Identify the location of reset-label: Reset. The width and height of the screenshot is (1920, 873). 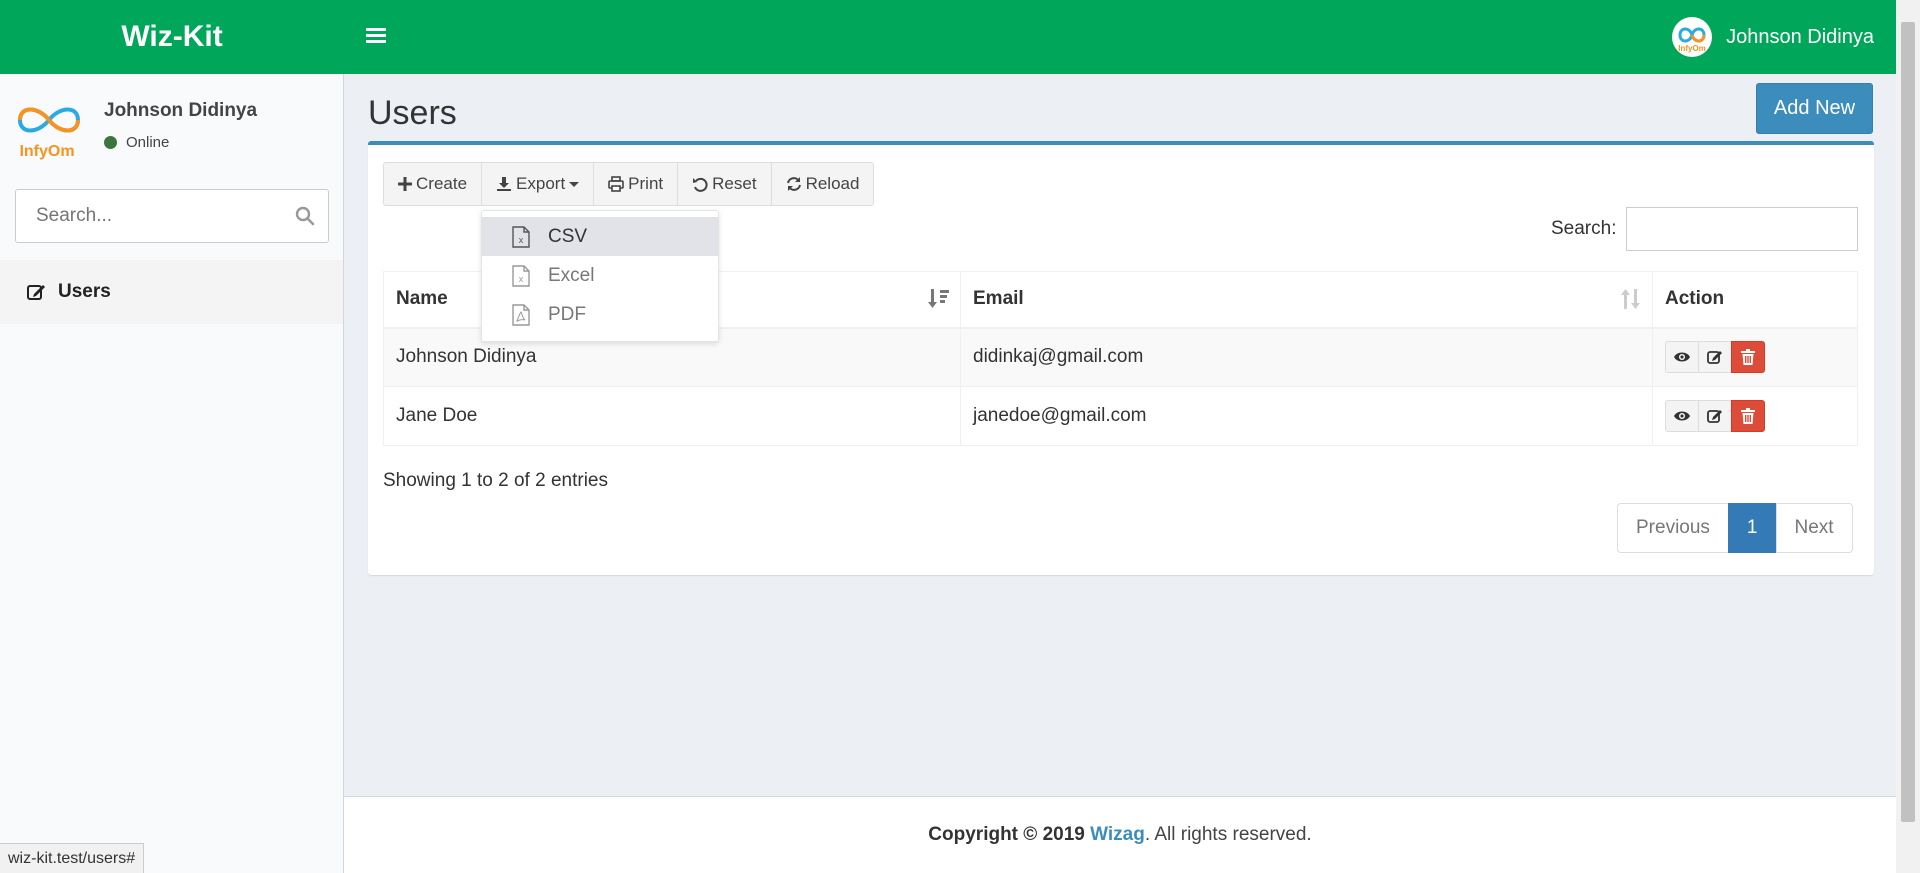
(734, 183).